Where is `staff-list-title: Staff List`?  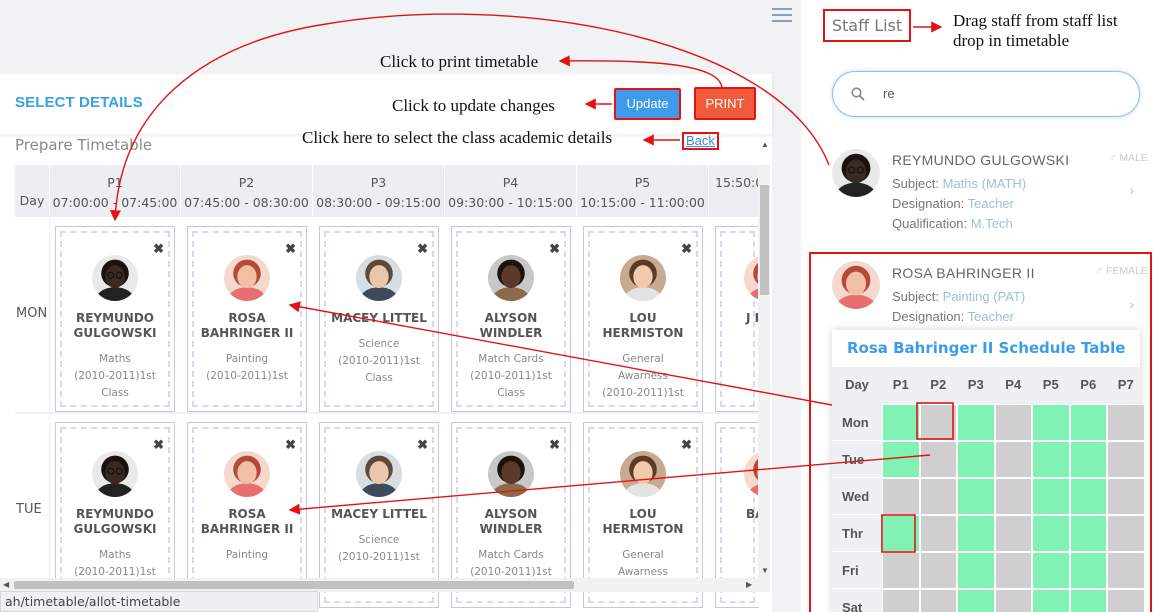
staff-list-title: Staff List is located at coordinates (867, 25).